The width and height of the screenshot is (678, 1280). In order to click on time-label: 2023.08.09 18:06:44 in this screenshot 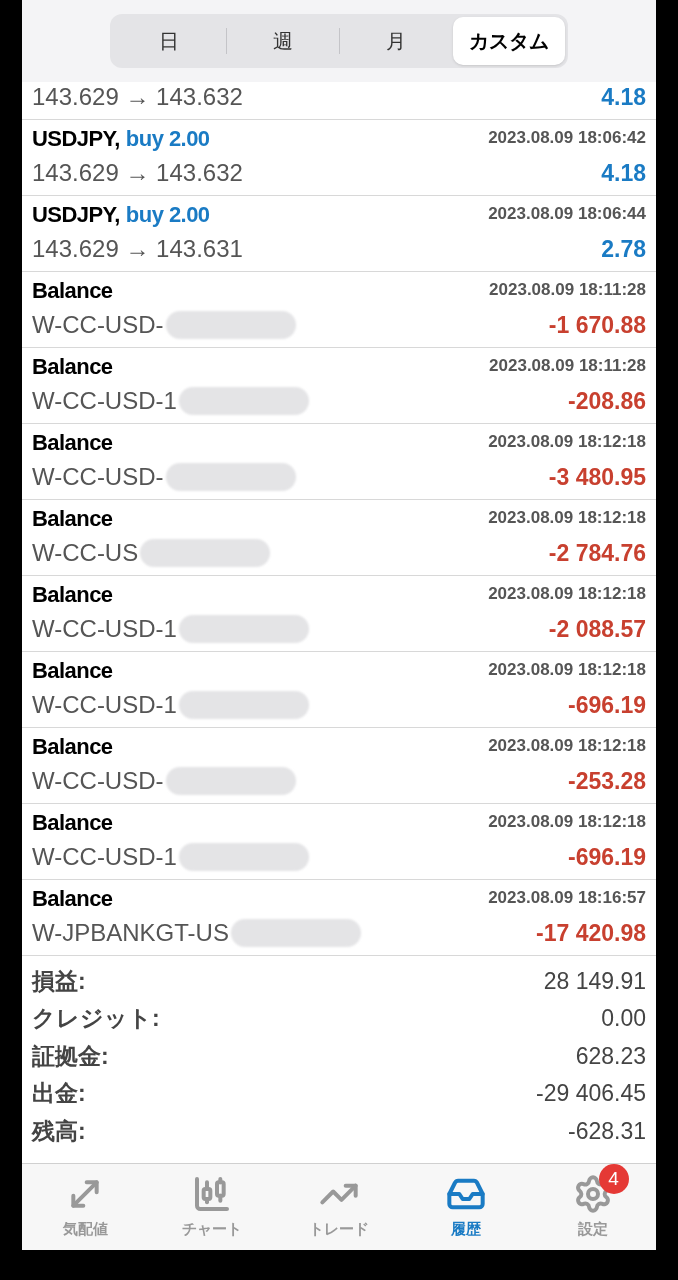, I will do `click(567, 214)`.